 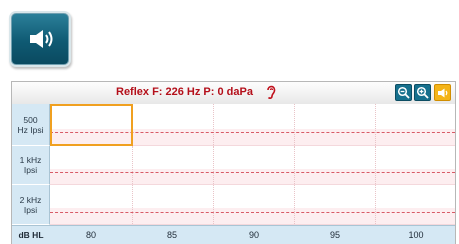 I want to click on axis-unit-label: dB HL, so click(x=31, y=235).